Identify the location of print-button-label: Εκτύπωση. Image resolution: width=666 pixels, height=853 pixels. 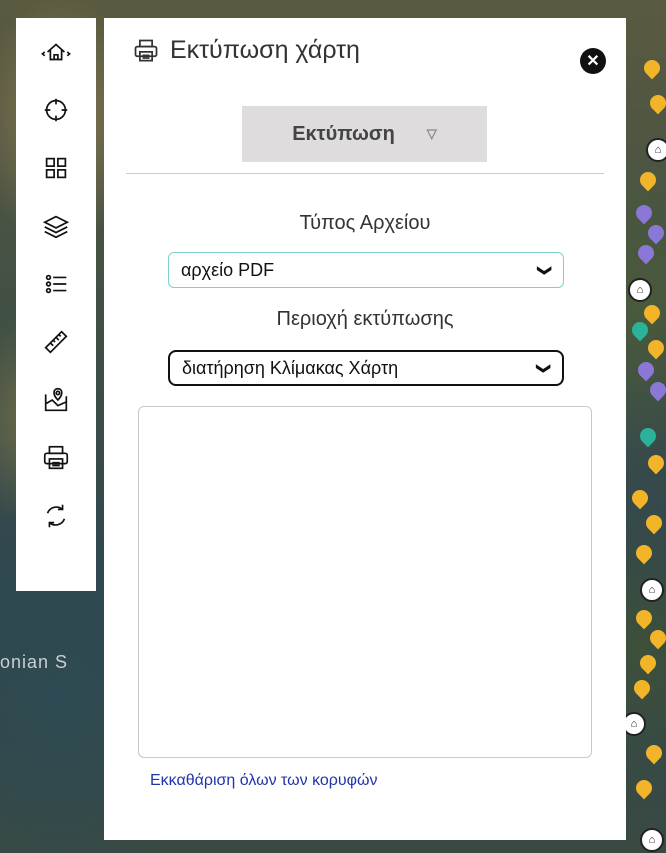
(343, 133).